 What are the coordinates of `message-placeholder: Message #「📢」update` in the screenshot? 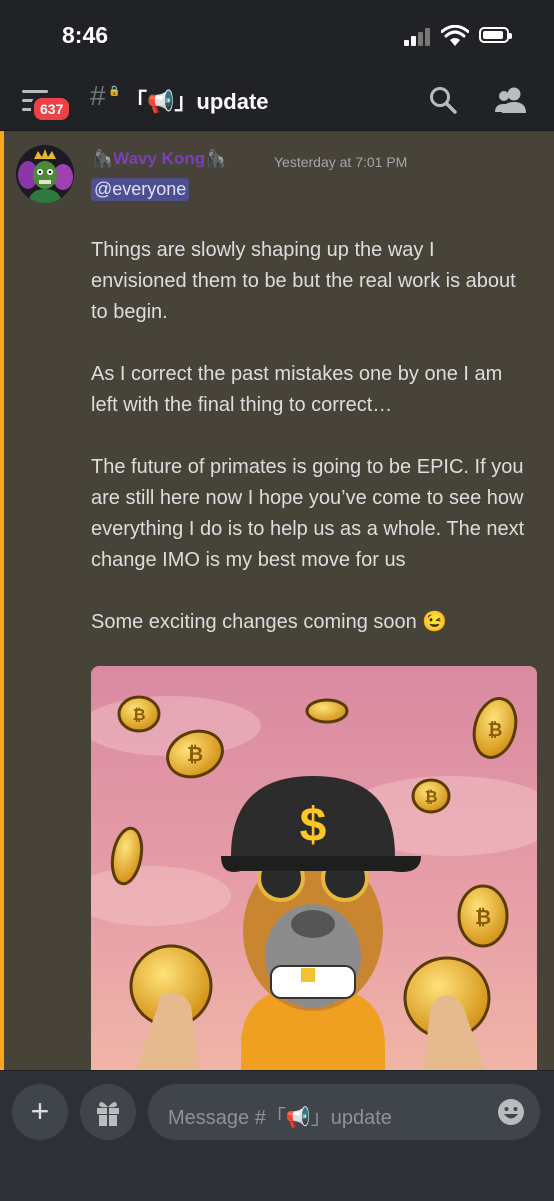 It's located at (280, 1118).